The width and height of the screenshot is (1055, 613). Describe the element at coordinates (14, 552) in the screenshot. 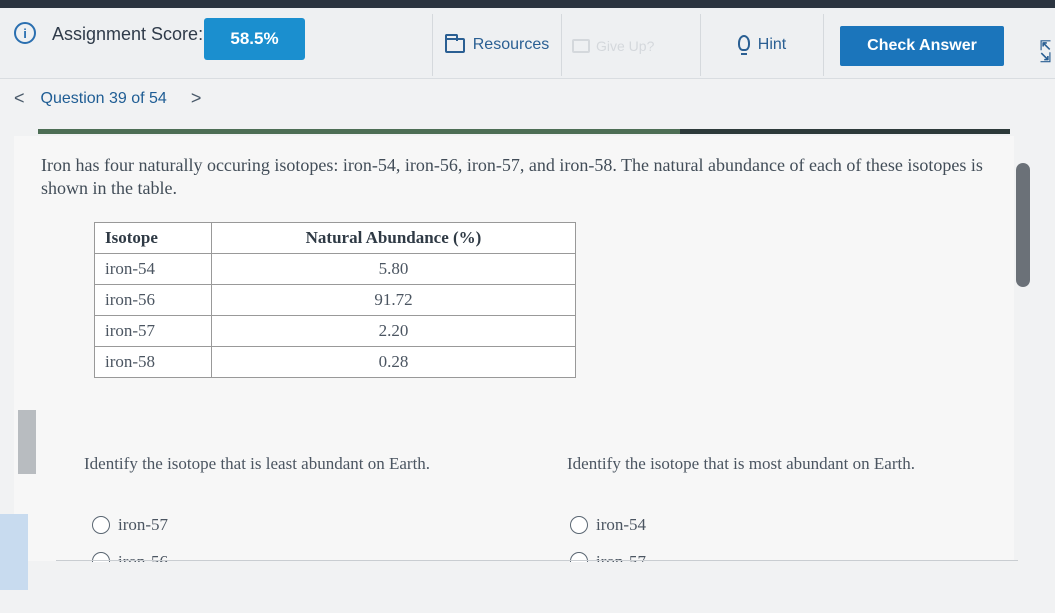

I see `side-panel-tab` at that location.